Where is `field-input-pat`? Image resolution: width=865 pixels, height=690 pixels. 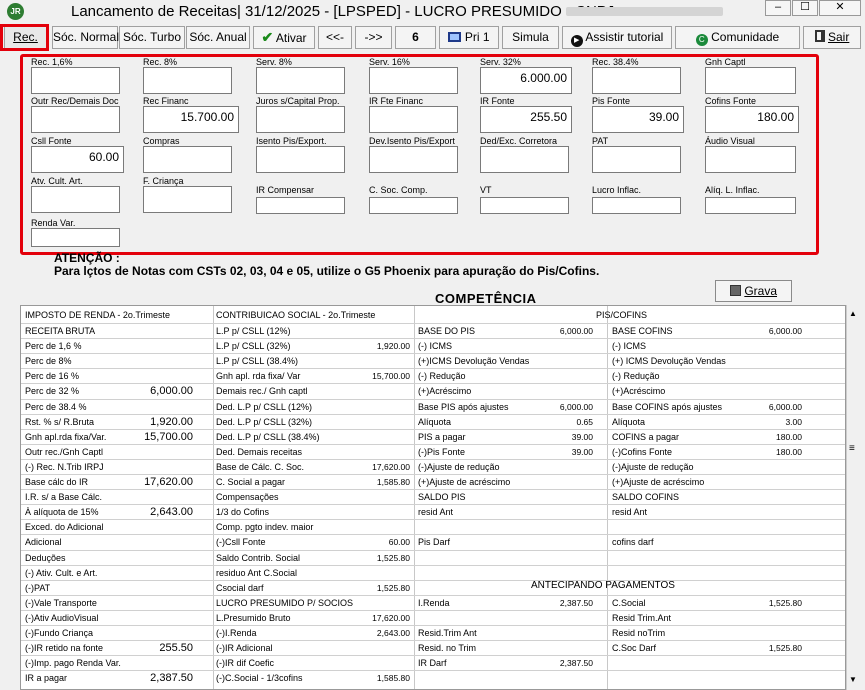 field-input-pat is located at coordinates (636, 159).